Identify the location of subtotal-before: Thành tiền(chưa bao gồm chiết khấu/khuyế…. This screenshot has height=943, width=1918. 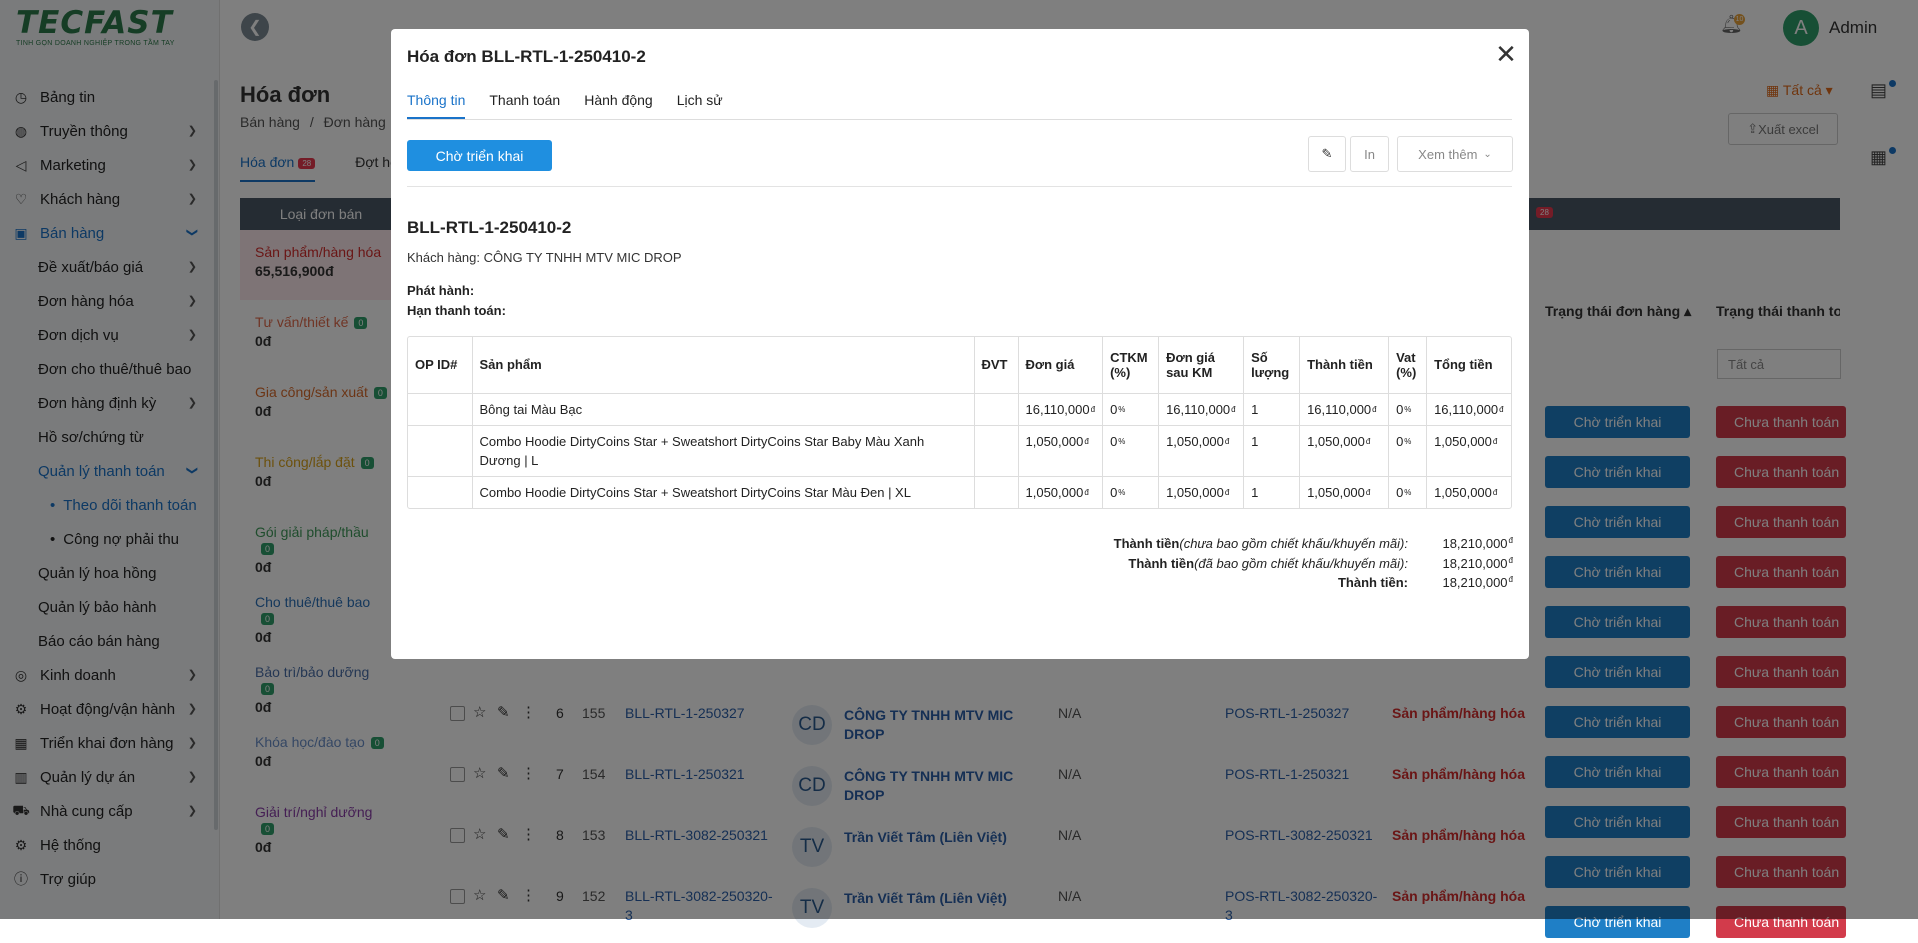
(1313, 543).